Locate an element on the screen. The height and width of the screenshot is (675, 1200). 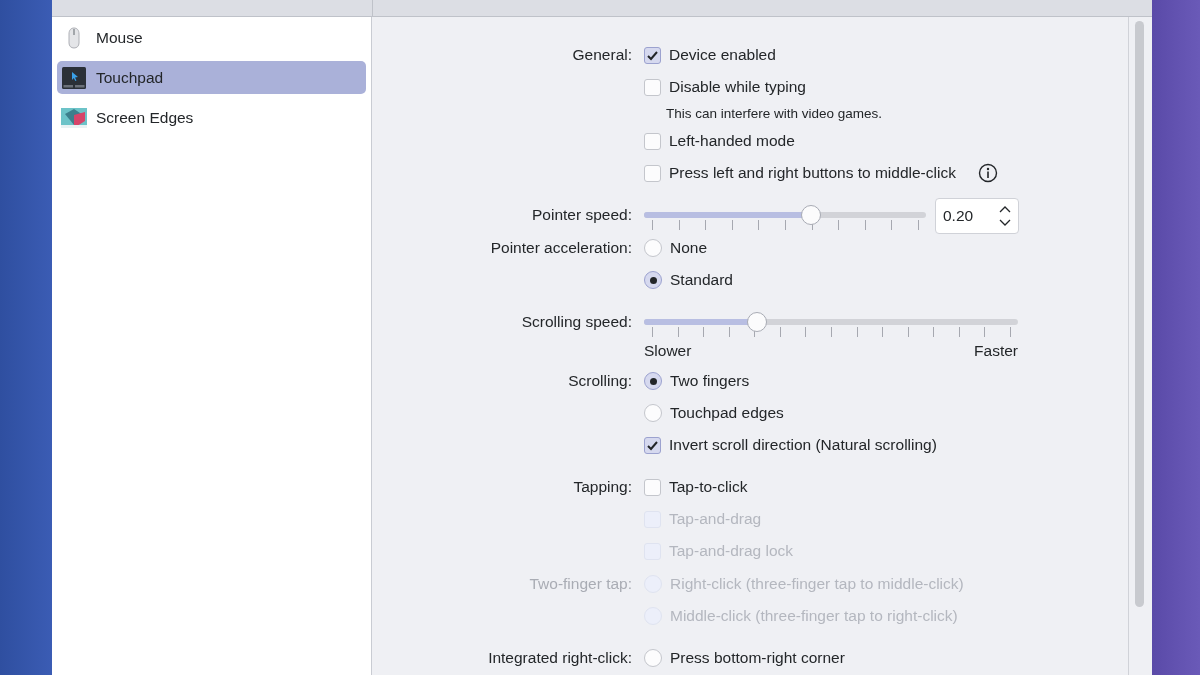
radio-label: Press bottom-right corner is located at coordinates (757, 658).